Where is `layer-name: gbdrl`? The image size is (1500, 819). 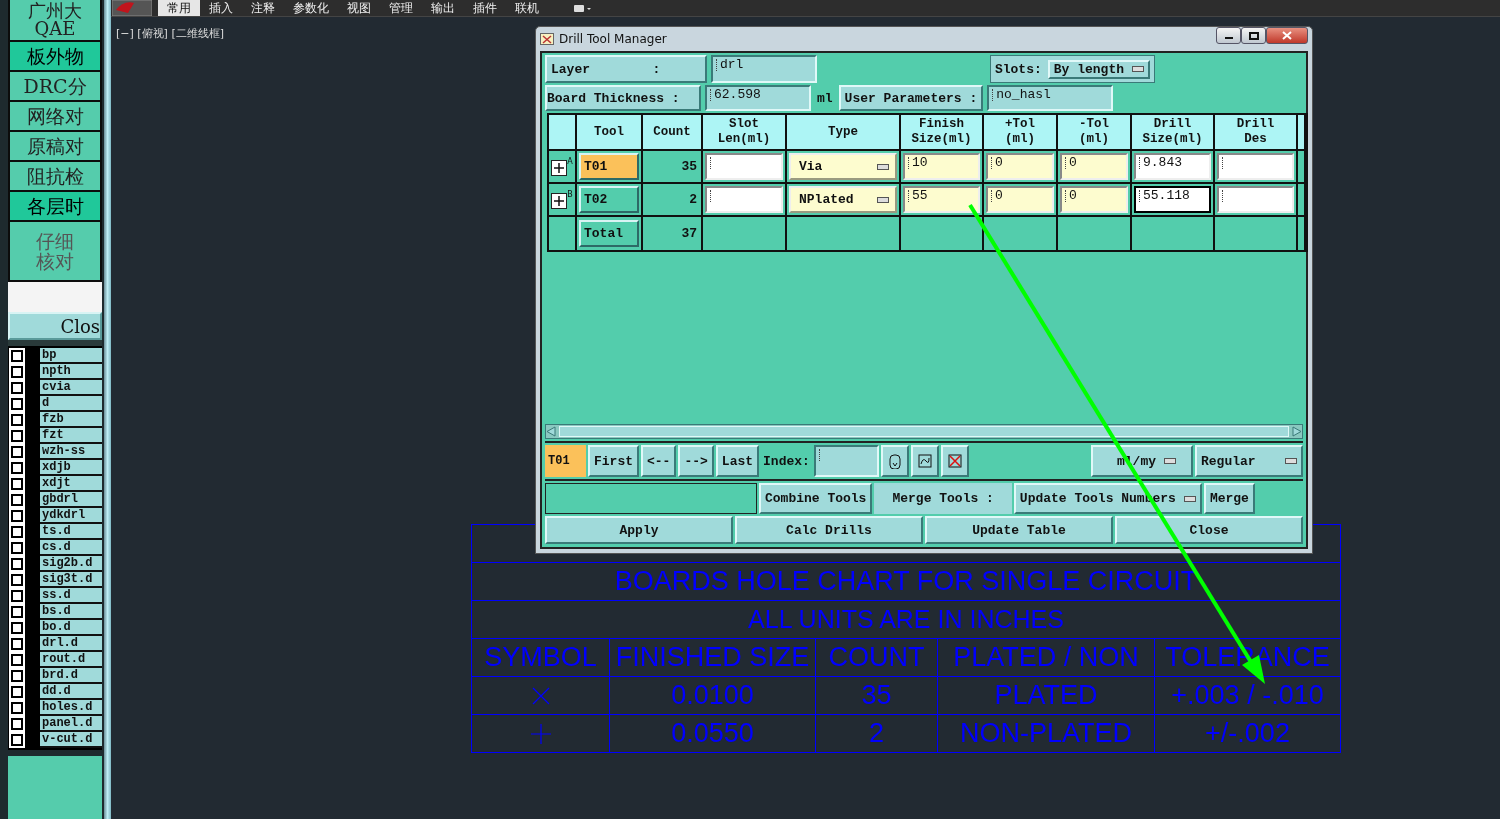 layer-name: gbdrl is located at coordinates (71, 500).